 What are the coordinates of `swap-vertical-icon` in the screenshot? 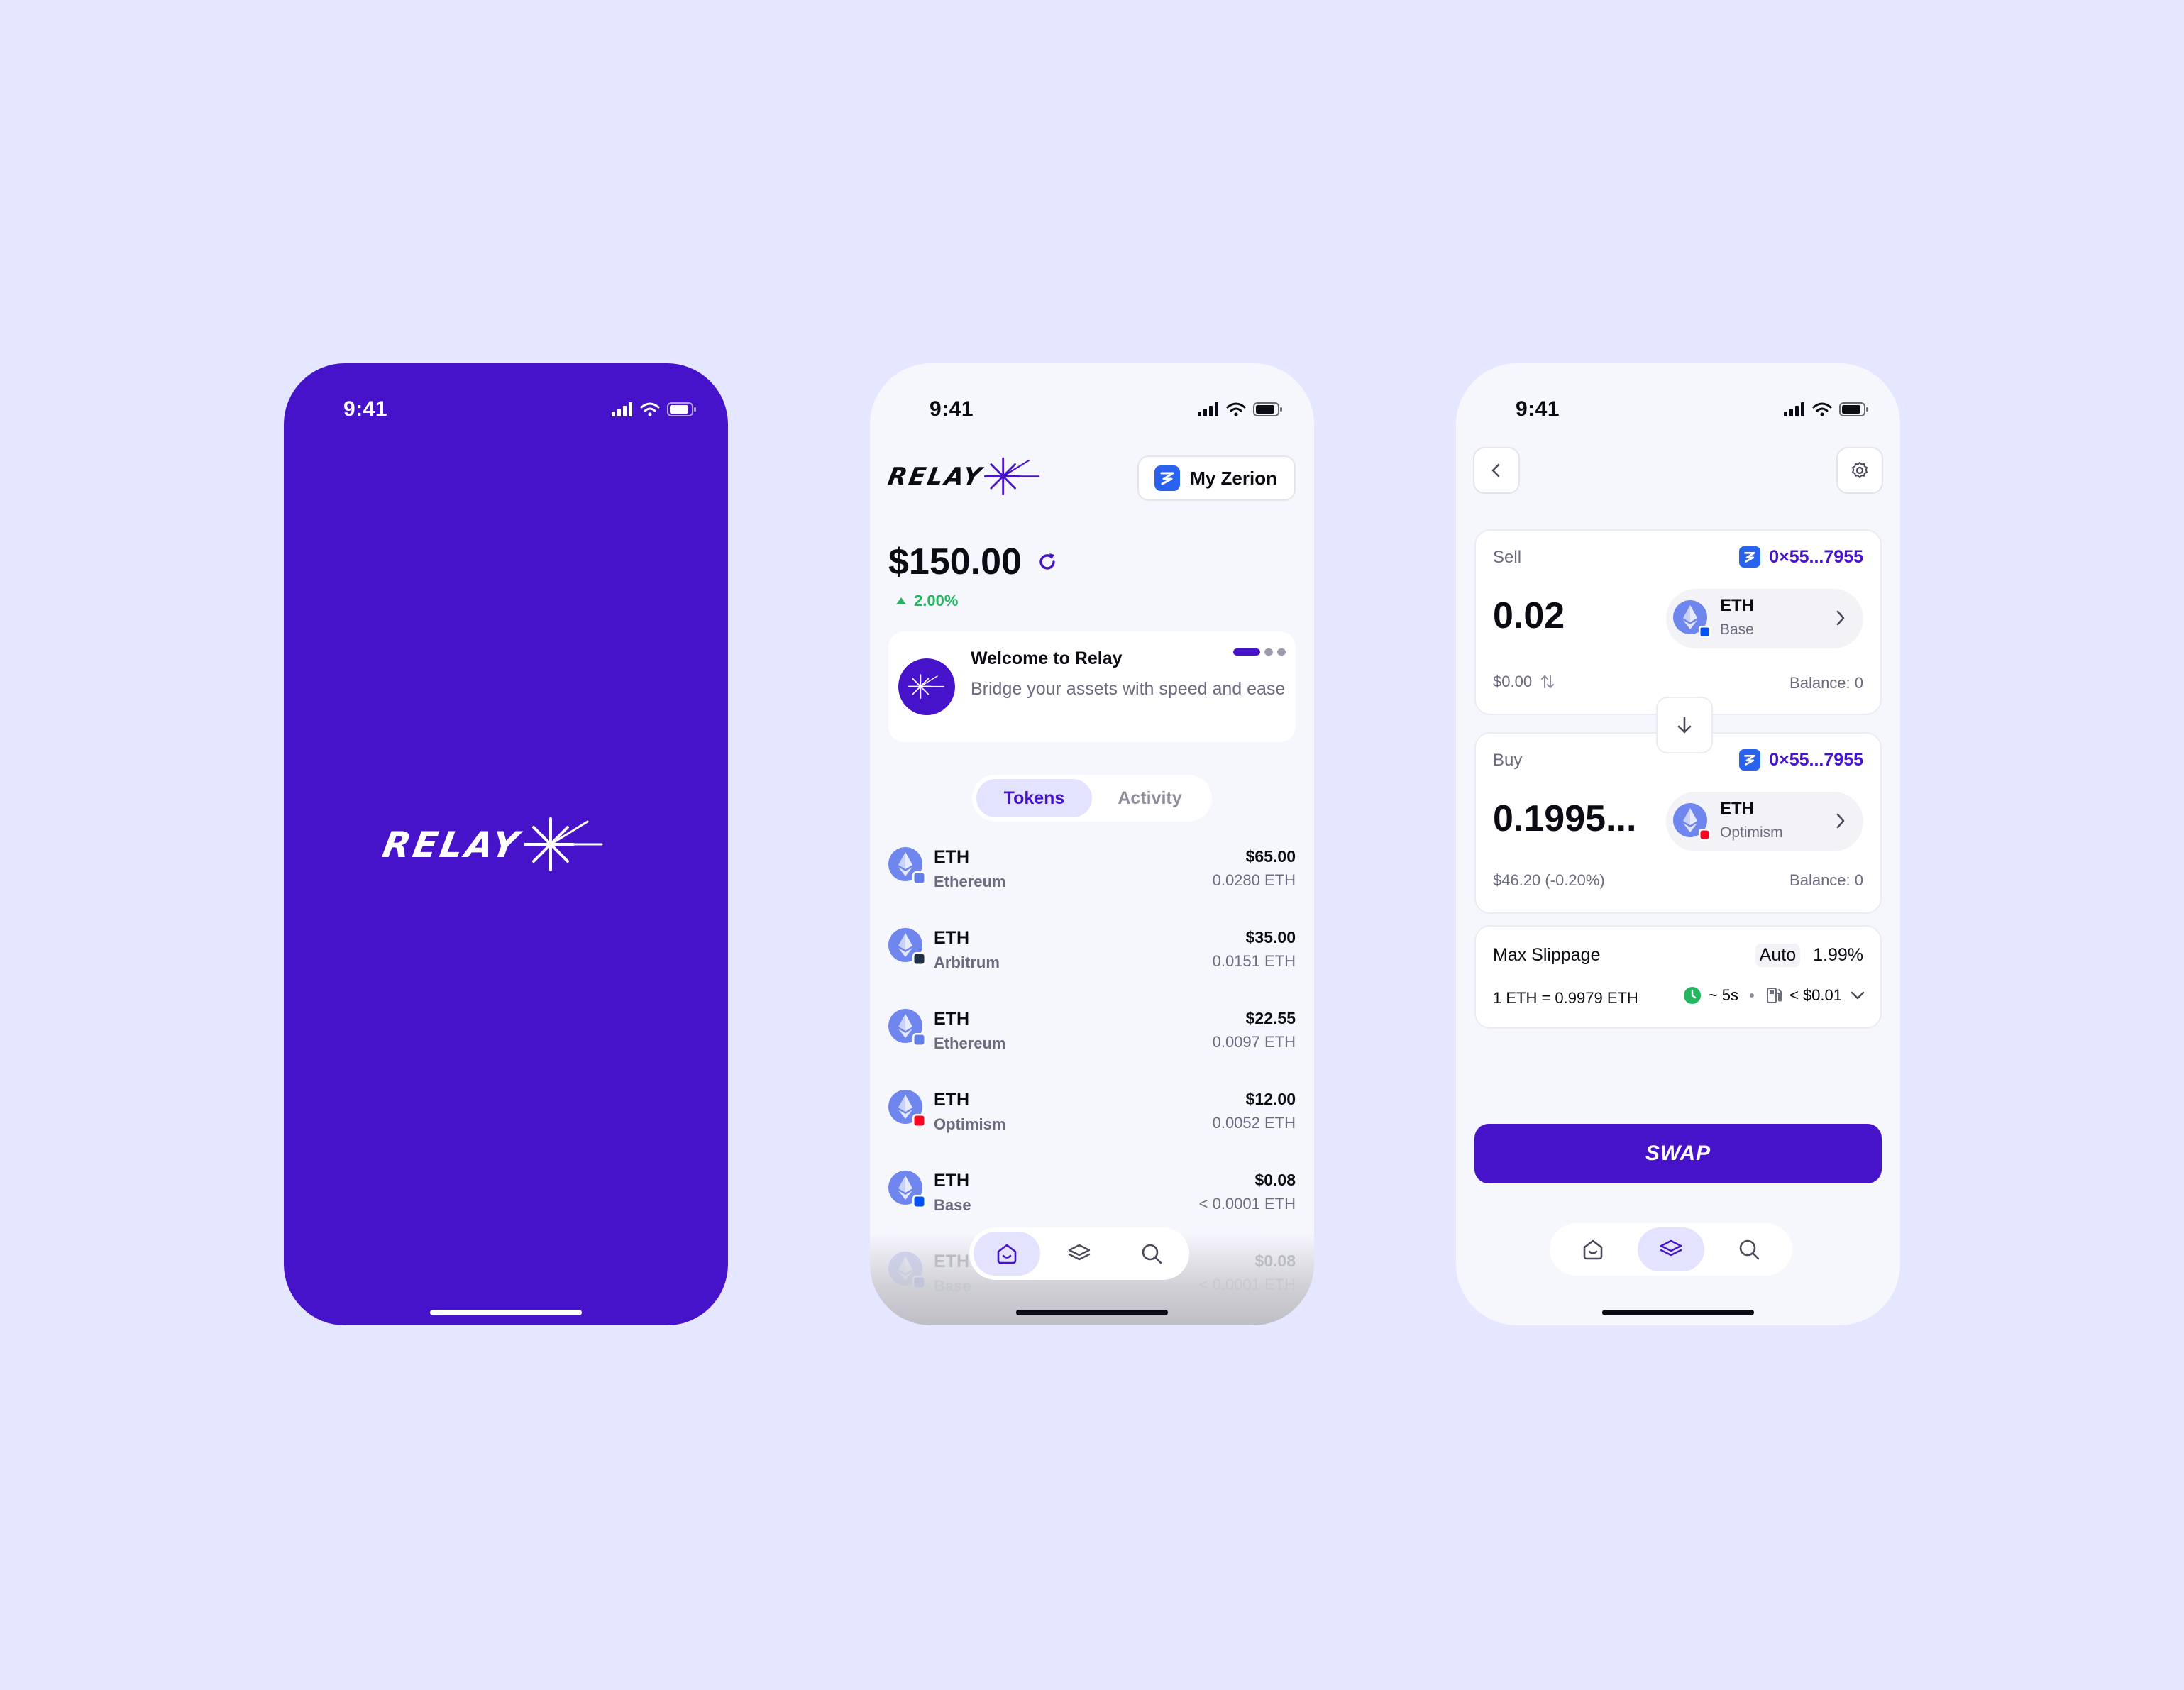 It's located at (1547, 681).